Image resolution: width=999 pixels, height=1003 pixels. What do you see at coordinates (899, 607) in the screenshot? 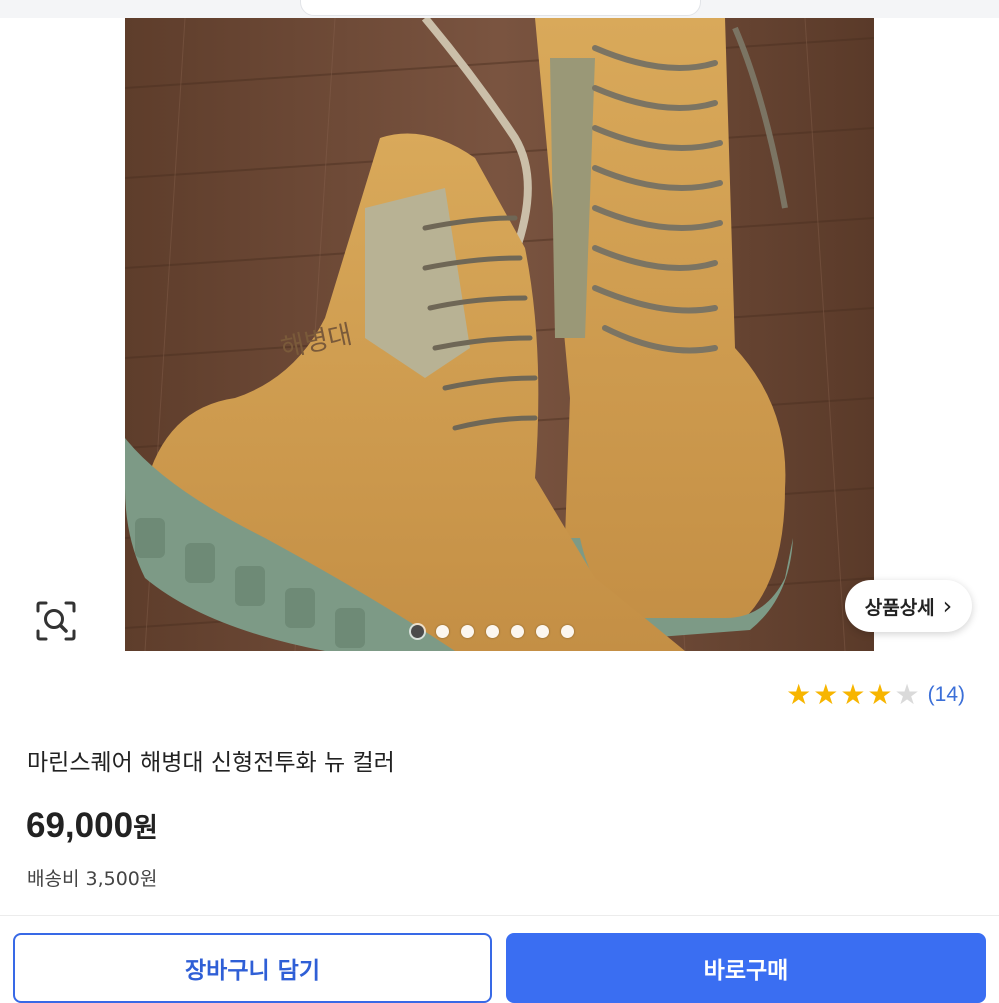
I see `product-detail-label: 상품상세` at bounding box center [899, 607].